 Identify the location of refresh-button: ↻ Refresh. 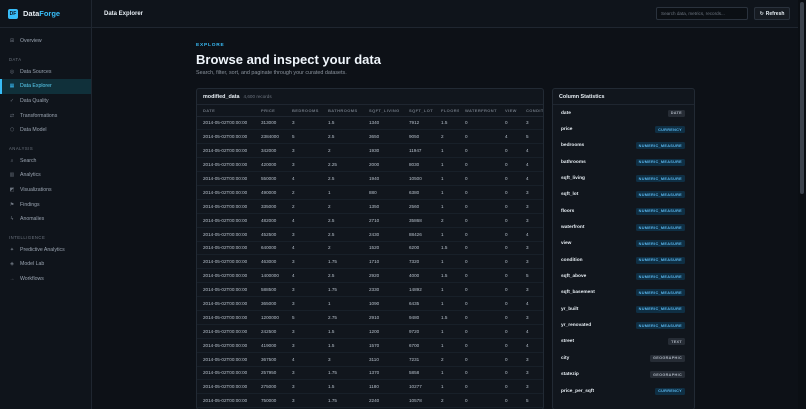
(772, 13).